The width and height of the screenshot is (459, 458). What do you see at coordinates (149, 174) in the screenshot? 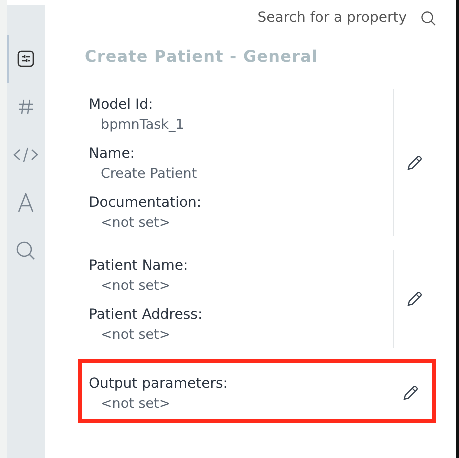
I see `field-value: Create Patient` at bounding box center [149, 174].